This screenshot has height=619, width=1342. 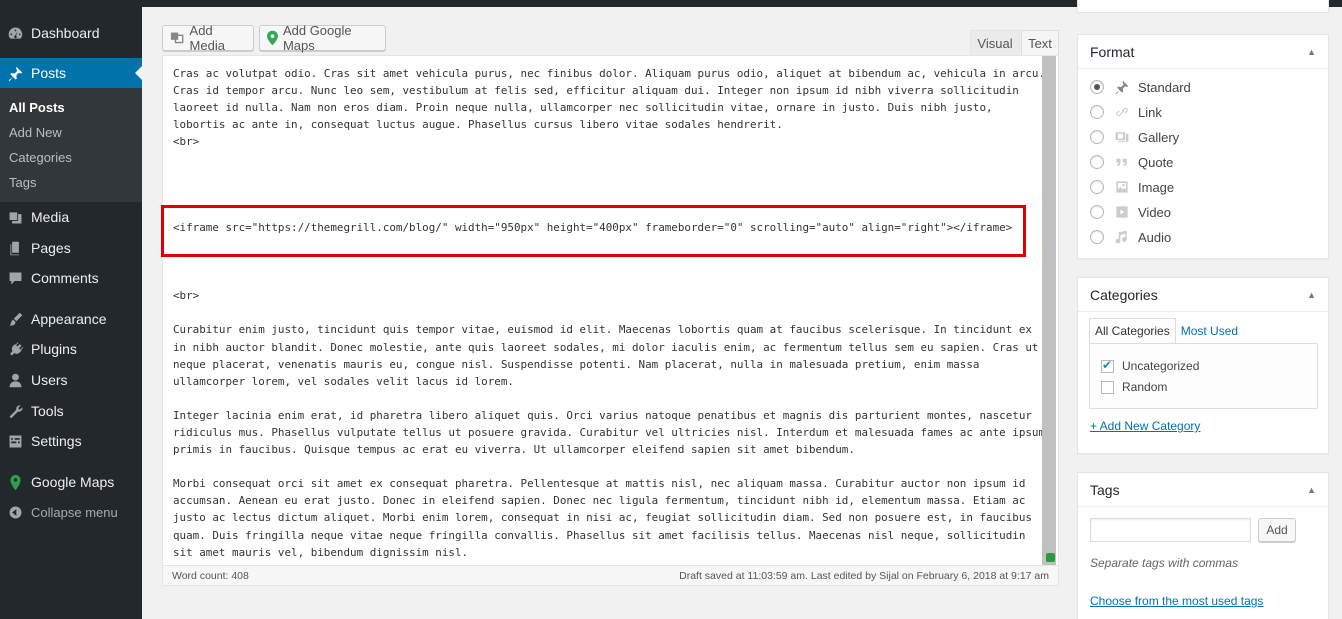 What do you see at coordinates (15, 349) in the screenshot?
I see `plug-icon` at bounding box center [15, 349].